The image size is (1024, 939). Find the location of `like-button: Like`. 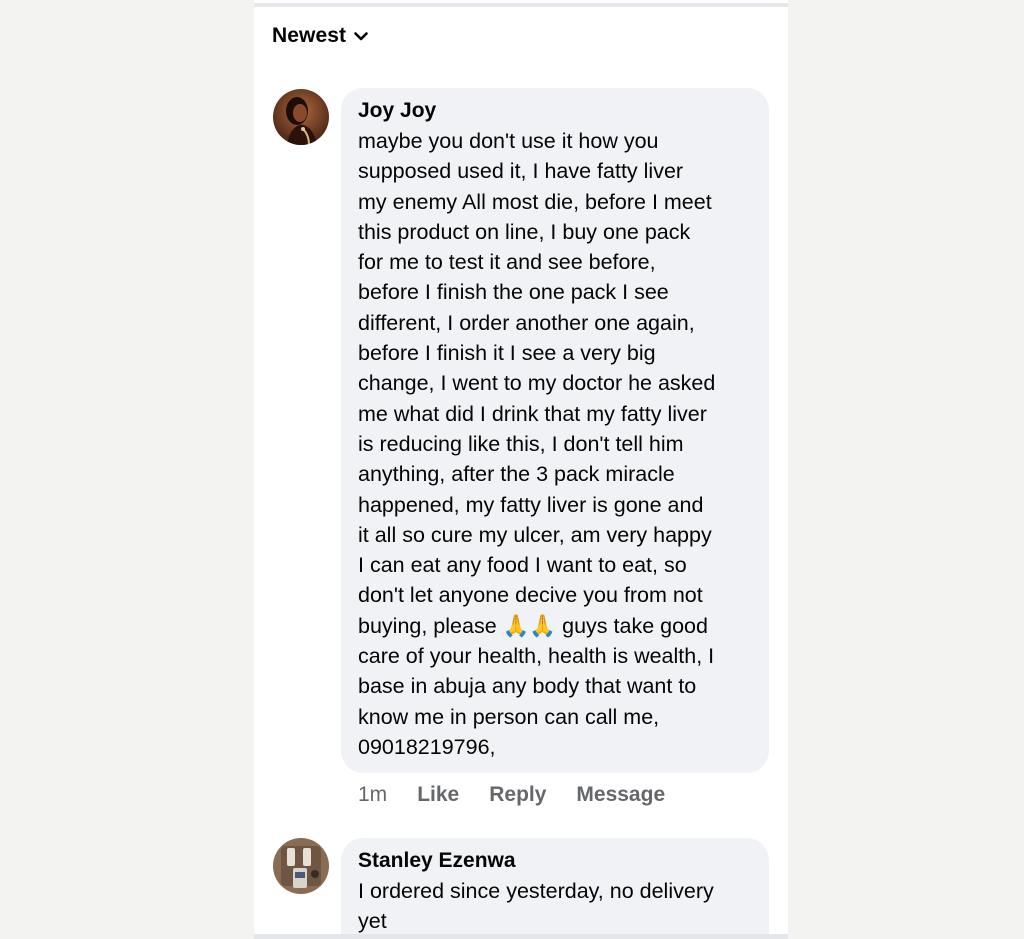

like-button: Like is located at coordinates (438, 795).